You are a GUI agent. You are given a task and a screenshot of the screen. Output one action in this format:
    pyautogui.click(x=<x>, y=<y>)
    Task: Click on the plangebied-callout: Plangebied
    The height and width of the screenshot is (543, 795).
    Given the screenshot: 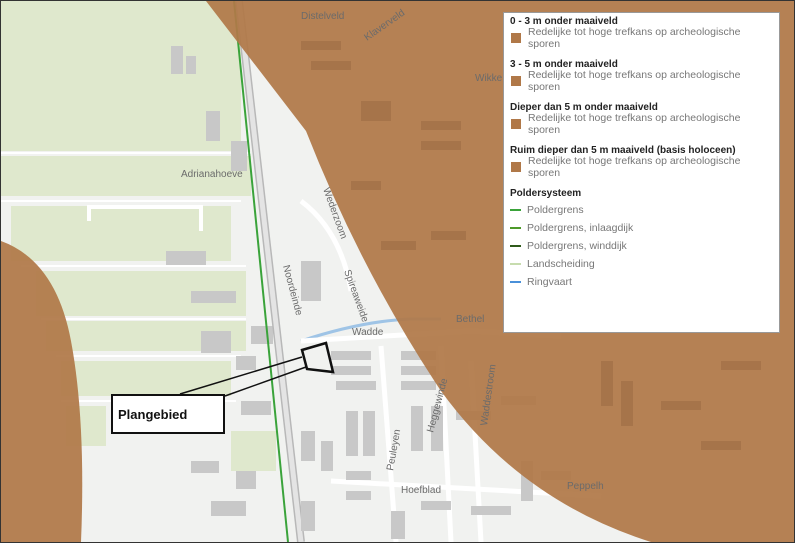 What is the action you would take?
    pyautogui.click(x=168, y=414)
    